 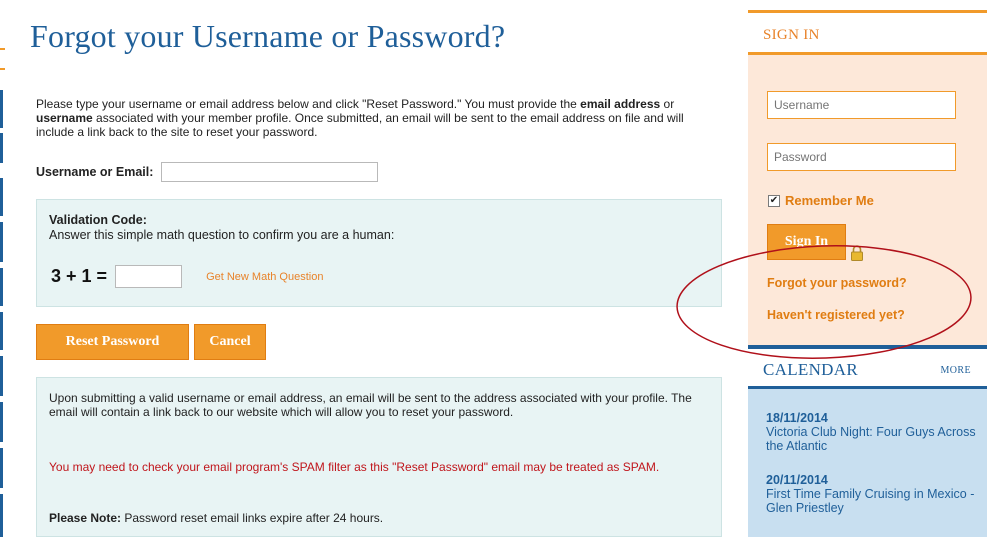 What do you see at coordinates (98, 220) in the screenshot?
I see `validation-title: Validation Code:` at bounding box center [98, 220].